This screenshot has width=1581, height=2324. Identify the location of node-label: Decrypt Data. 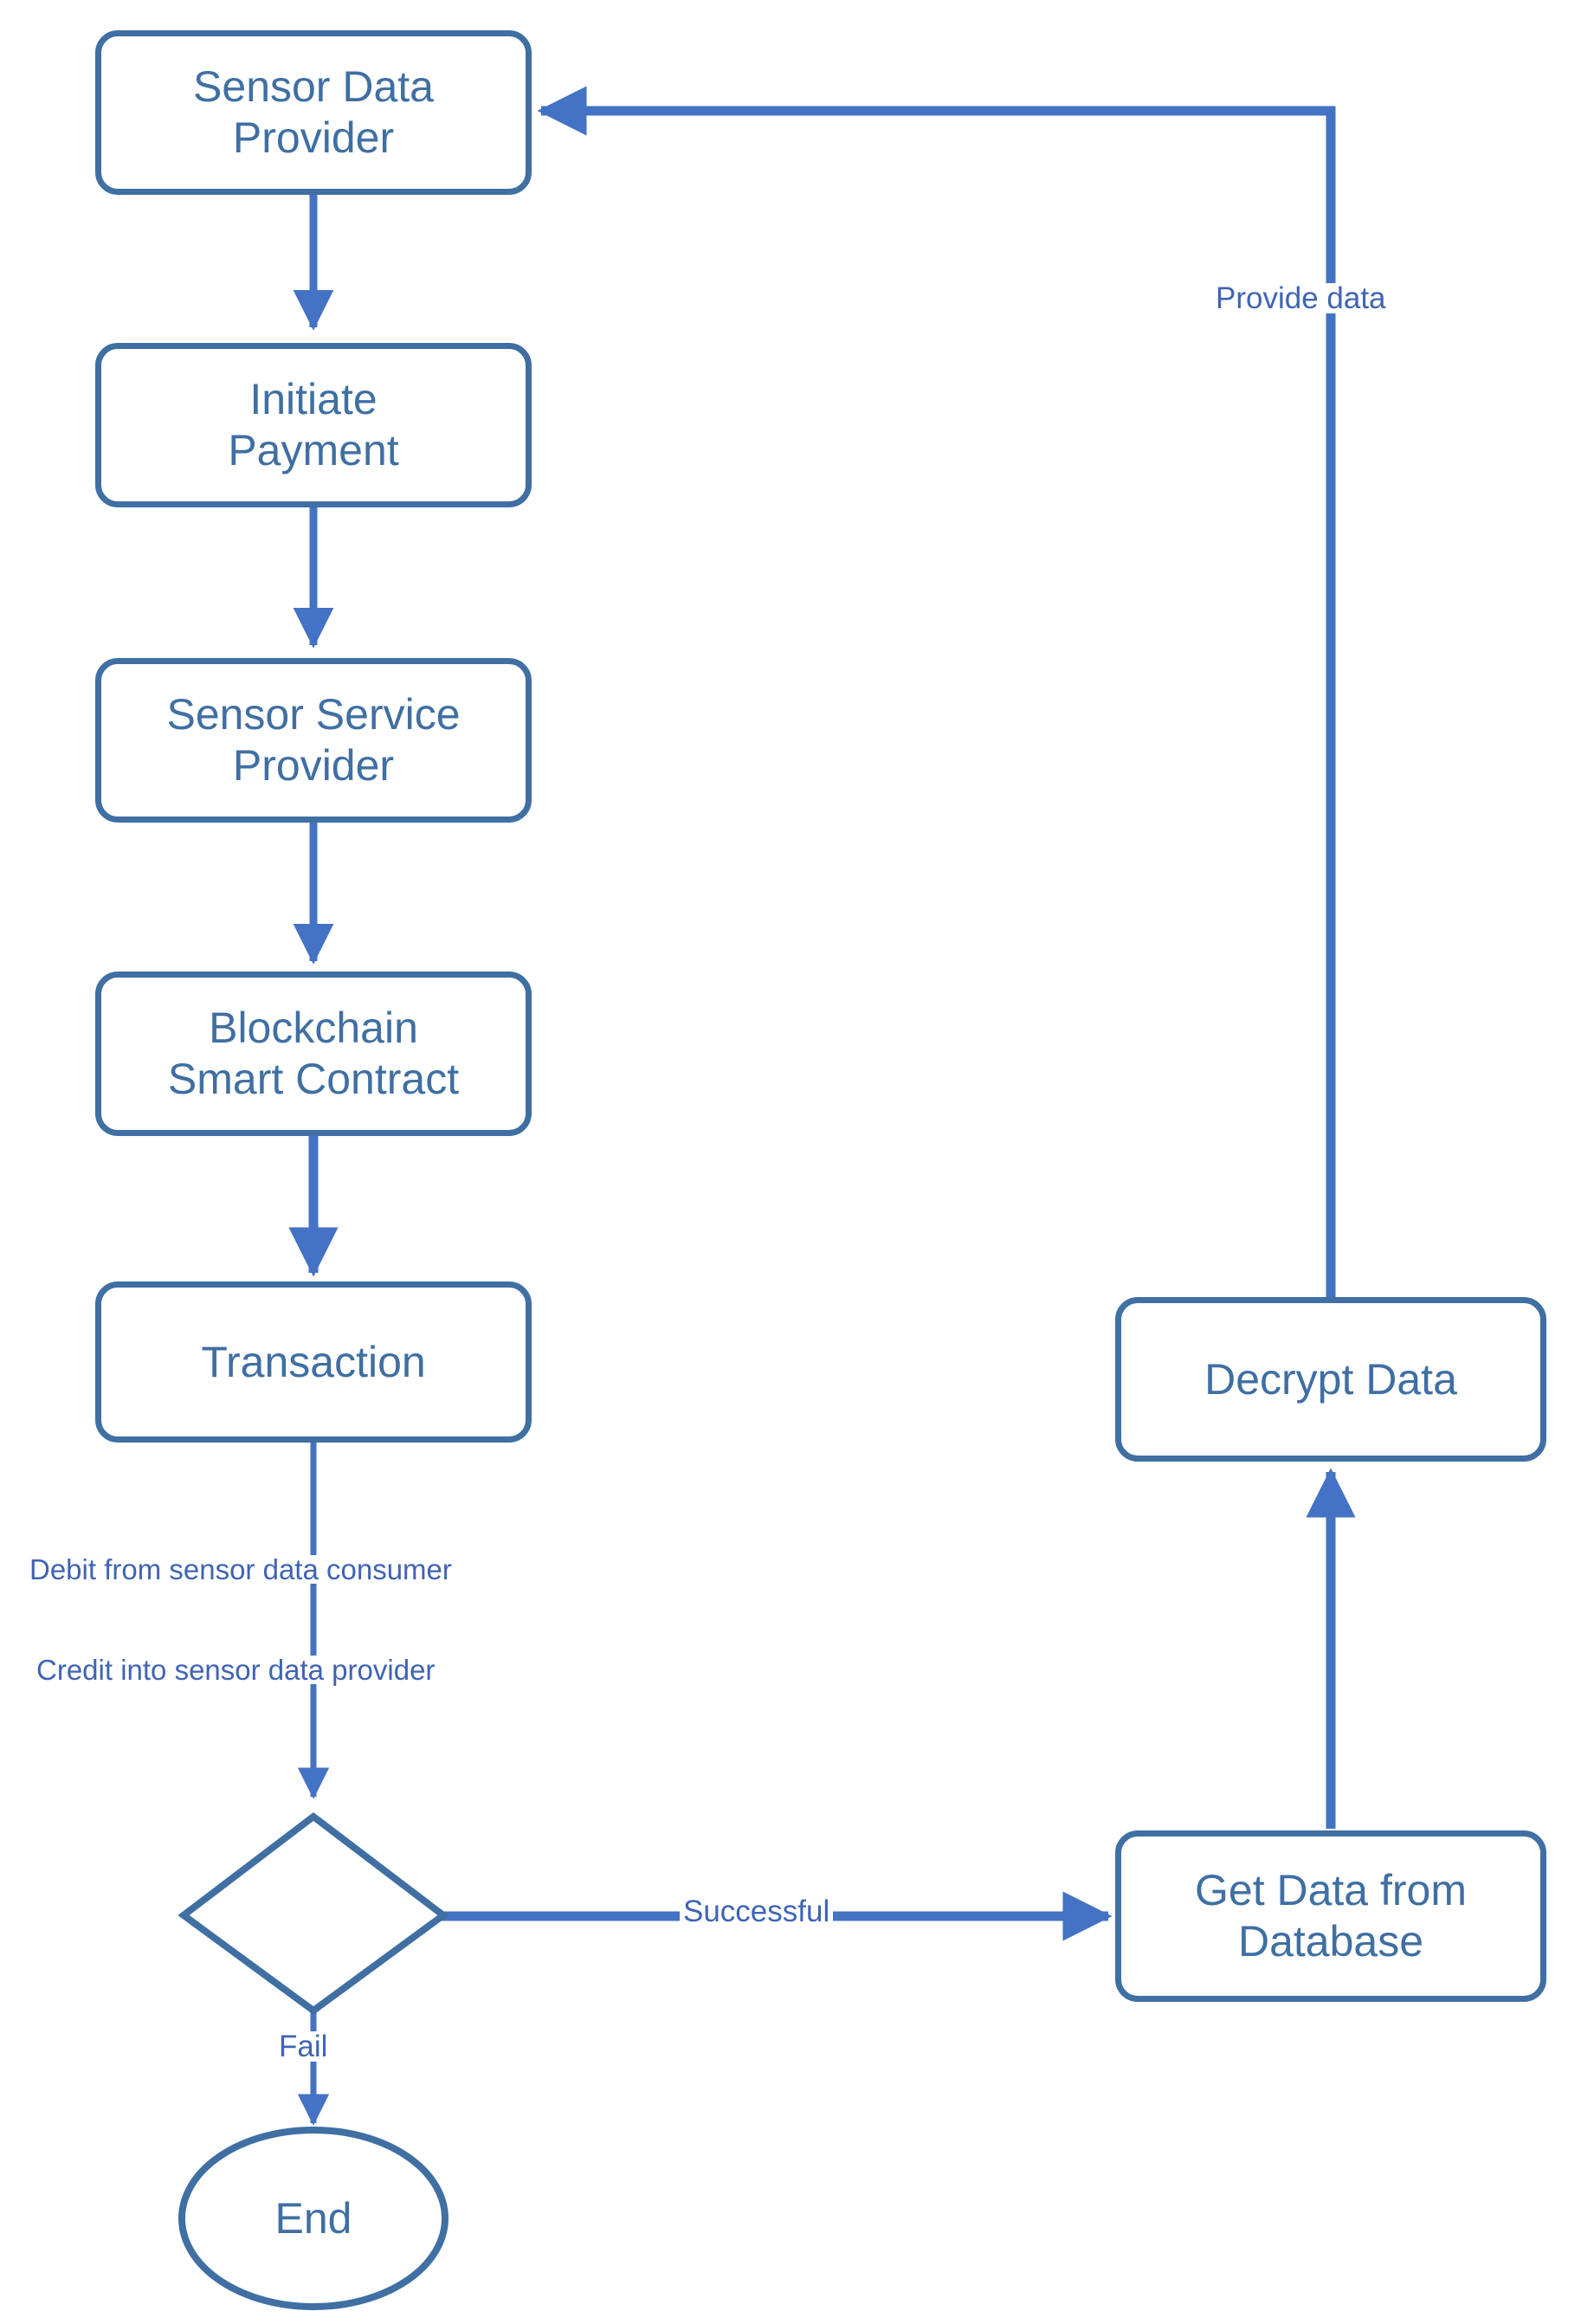
(1330, 1379).